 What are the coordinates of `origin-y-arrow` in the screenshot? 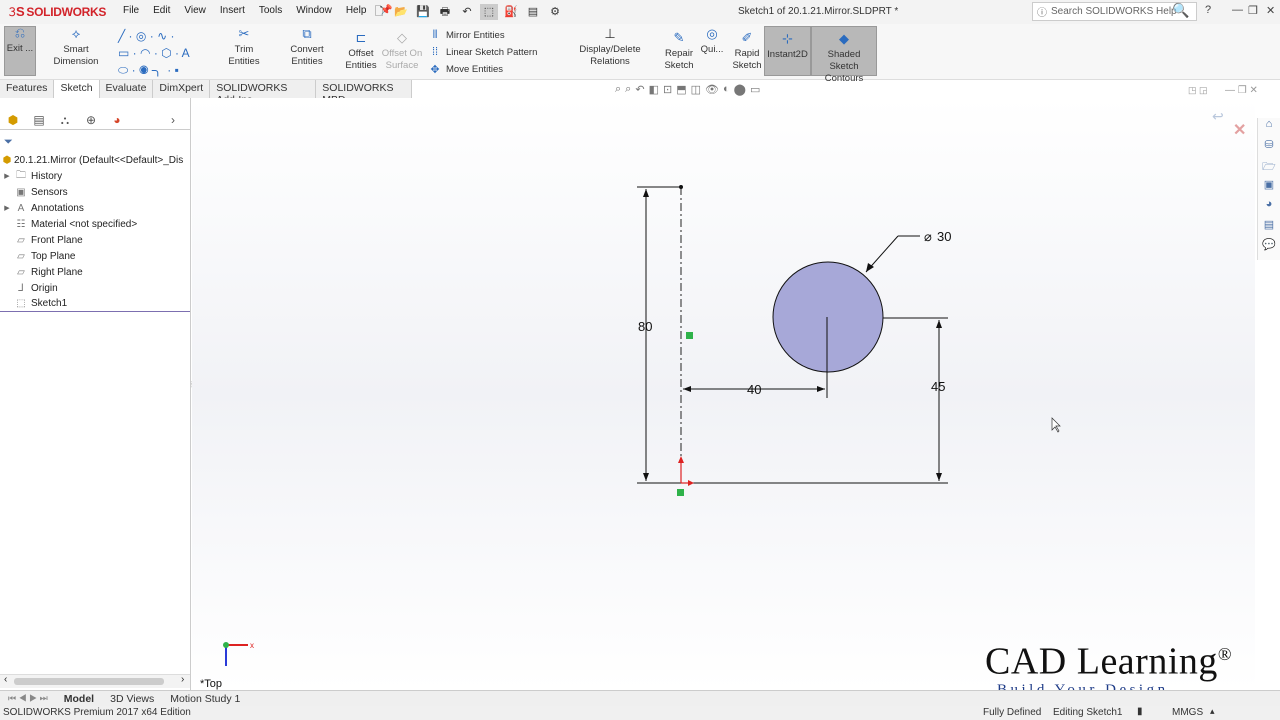 It's located at (681, 459).